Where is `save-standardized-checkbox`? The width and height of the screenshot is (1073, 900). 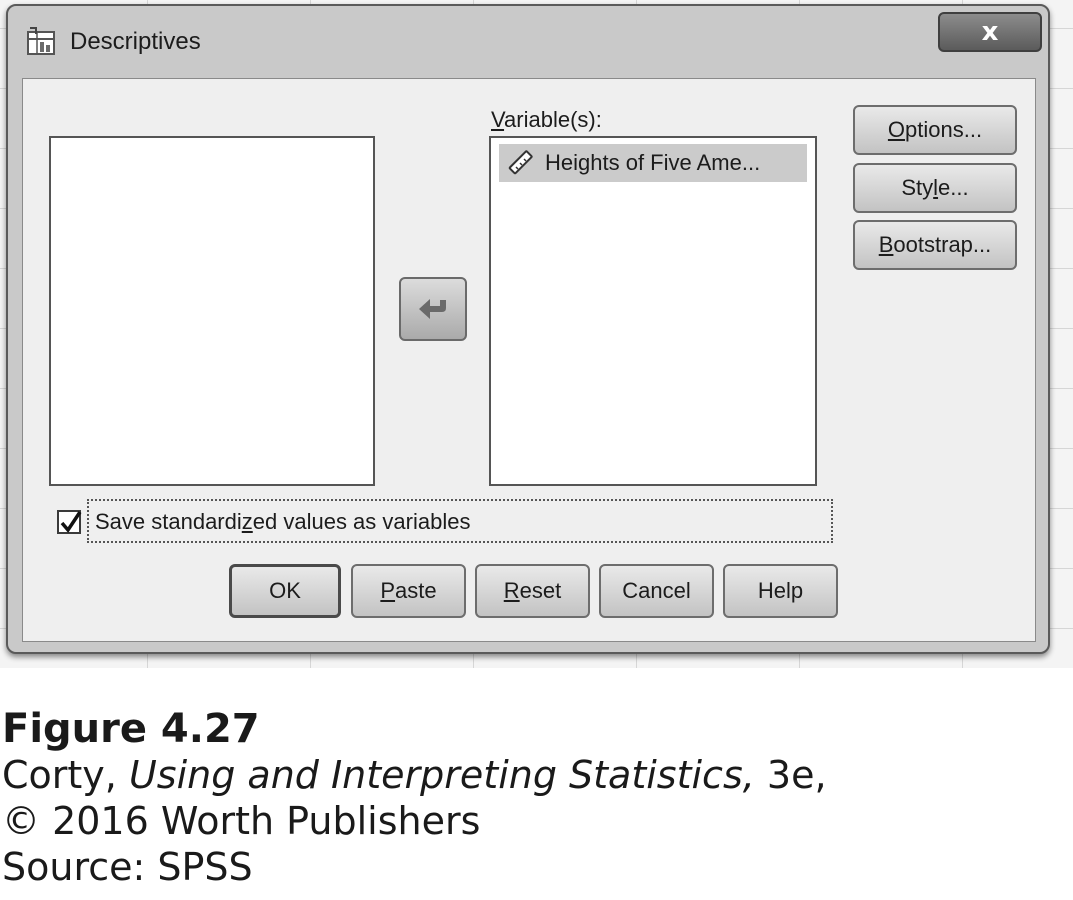
save-standardized-checkbox is located at coordinates (69, 522).